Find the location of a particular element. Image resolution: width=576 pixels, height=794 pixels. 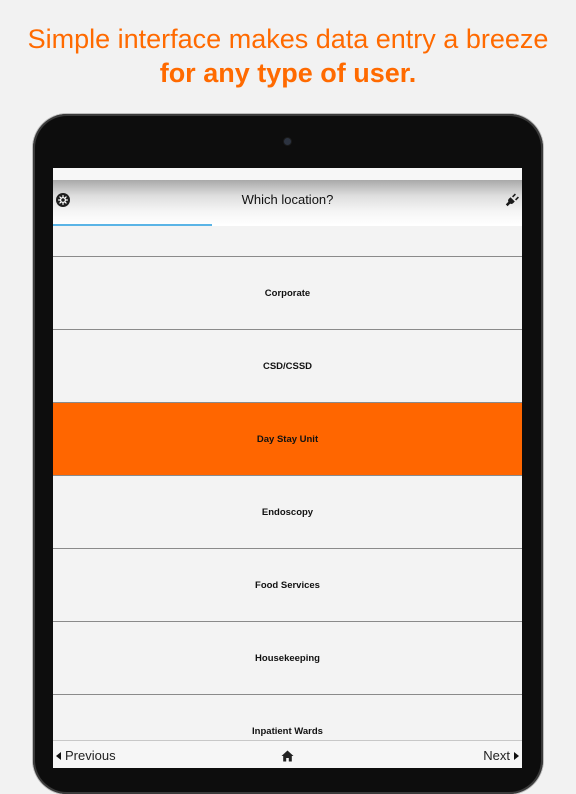

location-item-housekeeping: Housekeeping is located at coordinates (287, 658).